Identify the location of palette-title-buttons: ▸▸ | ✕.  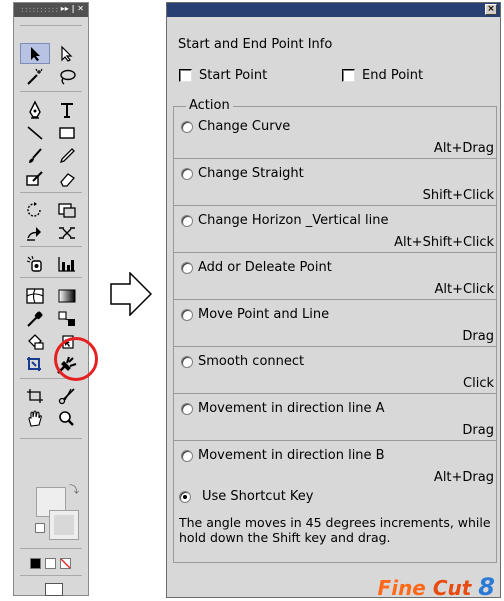
(72, 8).